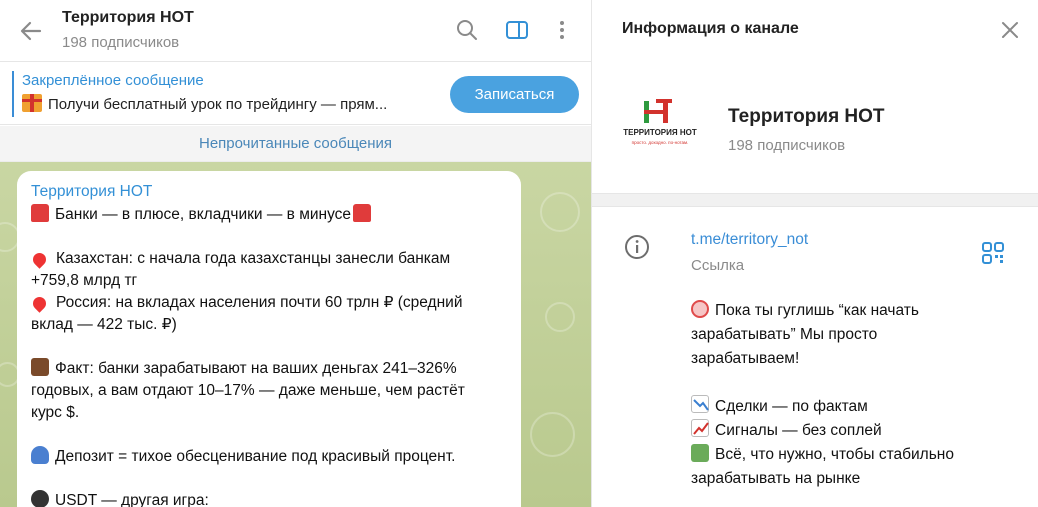 This screenshot has width=1038, height=507. What do you see at coordinates (55, 412) in the screenshot?
I see `message-text: курс $.` at bounding box center [55, 412].